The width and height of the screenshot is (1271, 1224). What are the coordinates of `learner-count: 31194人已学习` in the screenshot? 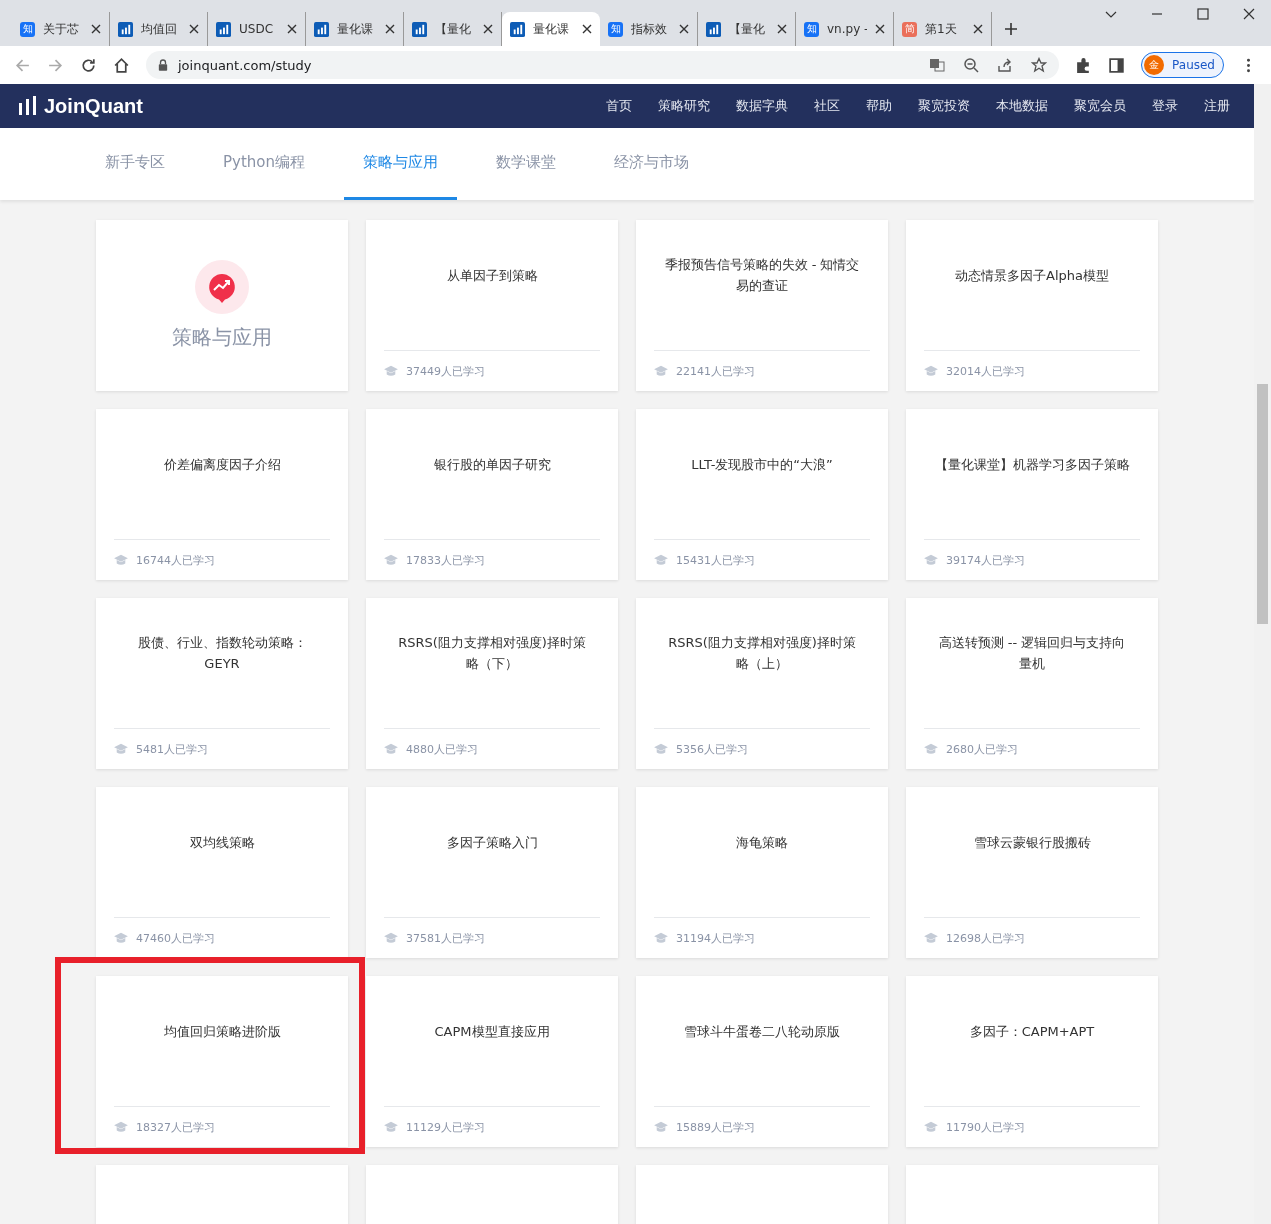 It's located at (715, 938).